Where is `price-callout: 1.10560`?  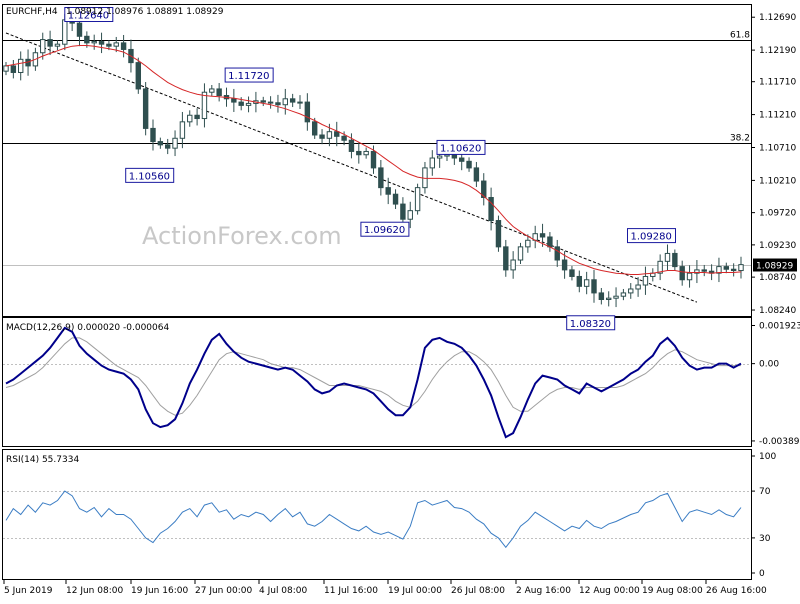 price-callout: 1.10560 is located at coordinates (150, 175).